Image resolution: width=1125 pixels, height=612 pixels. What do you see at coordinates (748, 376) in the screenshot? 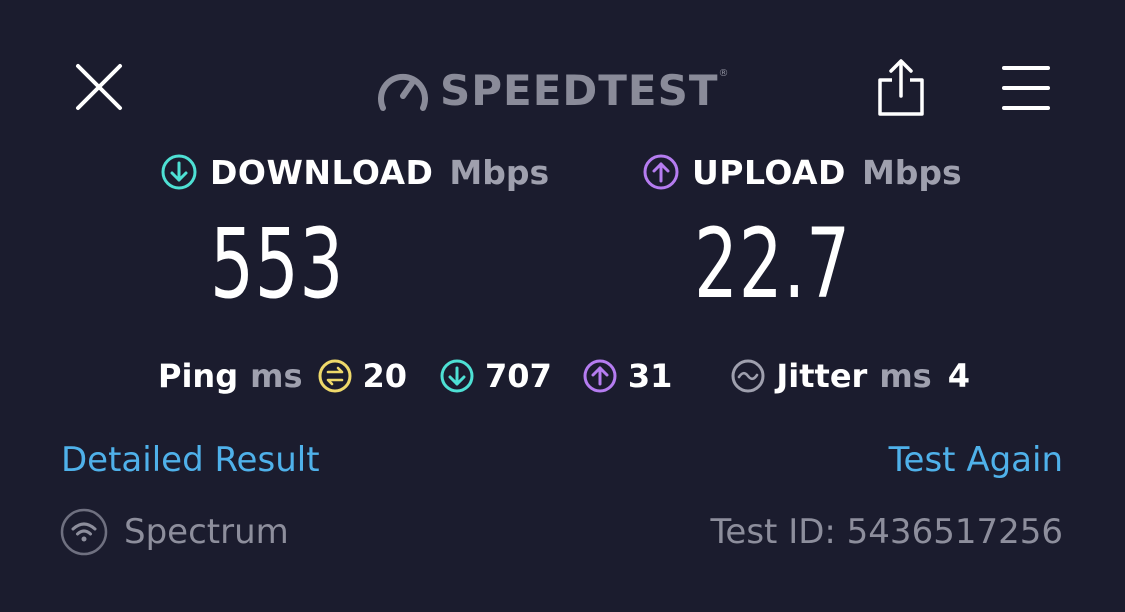
I see `jitter-wave-icon` at bounding box center [748, 376].